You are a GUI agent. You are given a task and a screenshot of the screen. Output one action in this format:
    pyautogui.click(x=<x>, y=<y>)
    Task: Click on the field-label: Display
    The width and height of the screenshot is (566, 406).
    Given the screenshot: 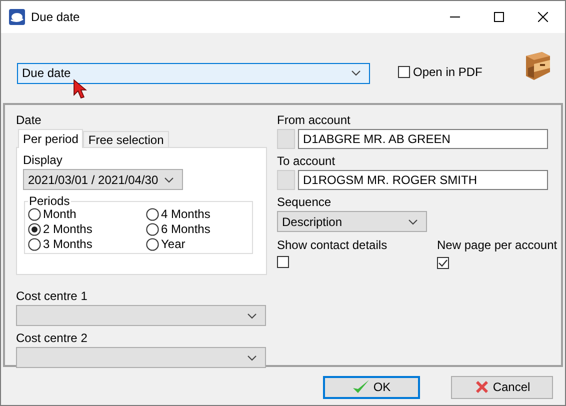 What is the action you would take?
    pyautogui.click(x=43, y=160)
    